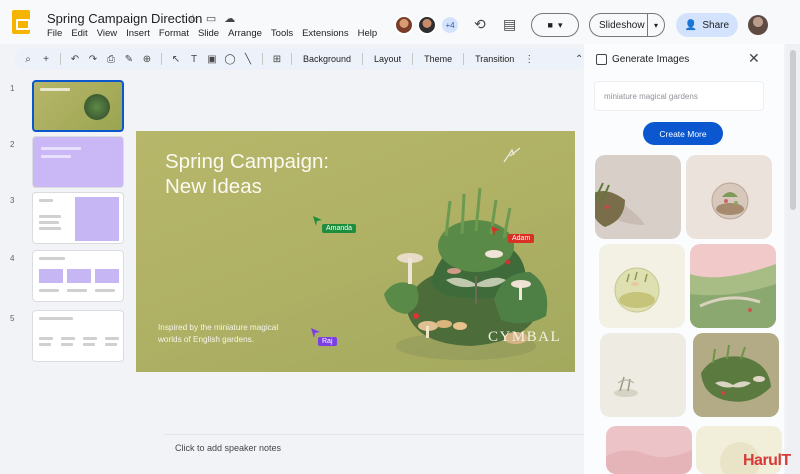 The image size is (800, 474). Describe the element at coordinates (248, 59) in the screenshot. I see `line-icon: ╲` at that location.